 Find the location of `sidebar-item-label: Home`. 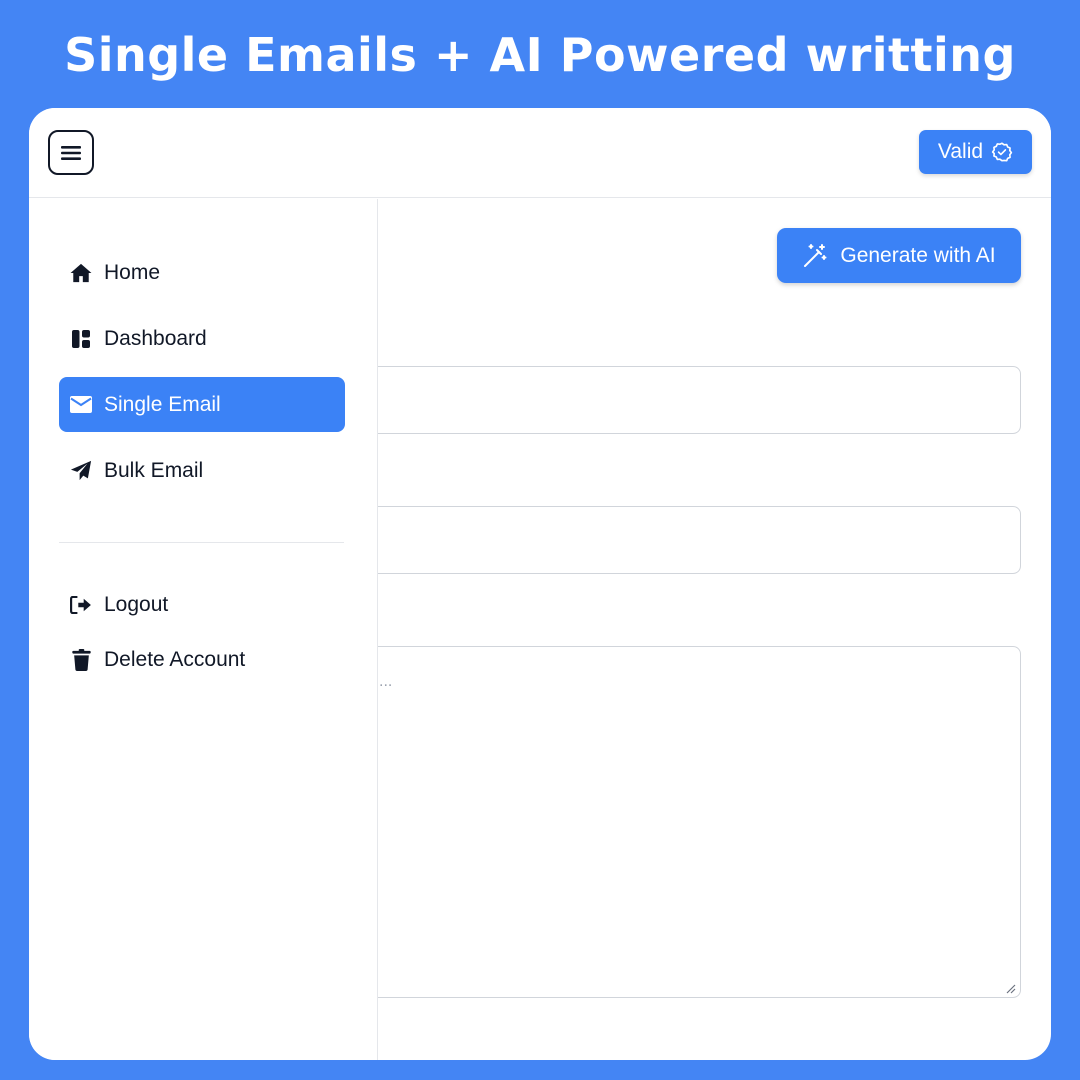

sidebar-item-label: Home is located at coordinates (132, 272).